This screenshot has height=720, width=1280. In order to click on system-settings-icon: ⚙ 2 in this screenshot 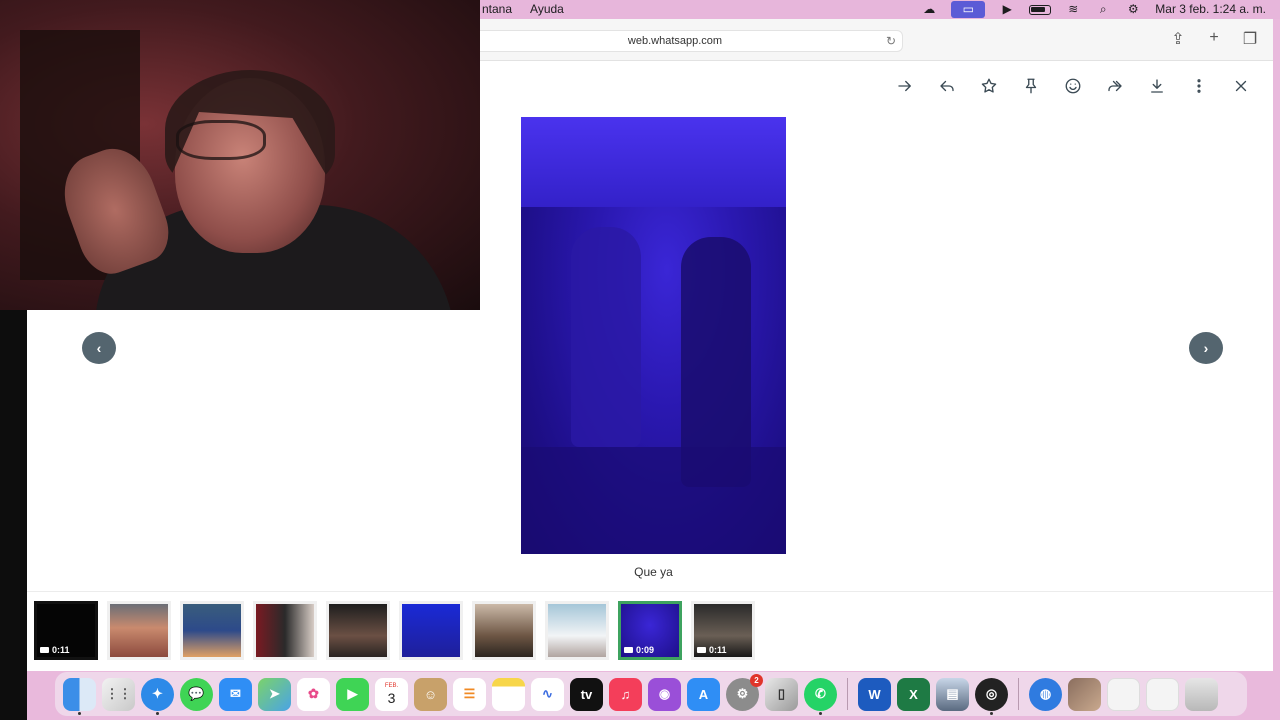, I will do `click(744, 692)`.